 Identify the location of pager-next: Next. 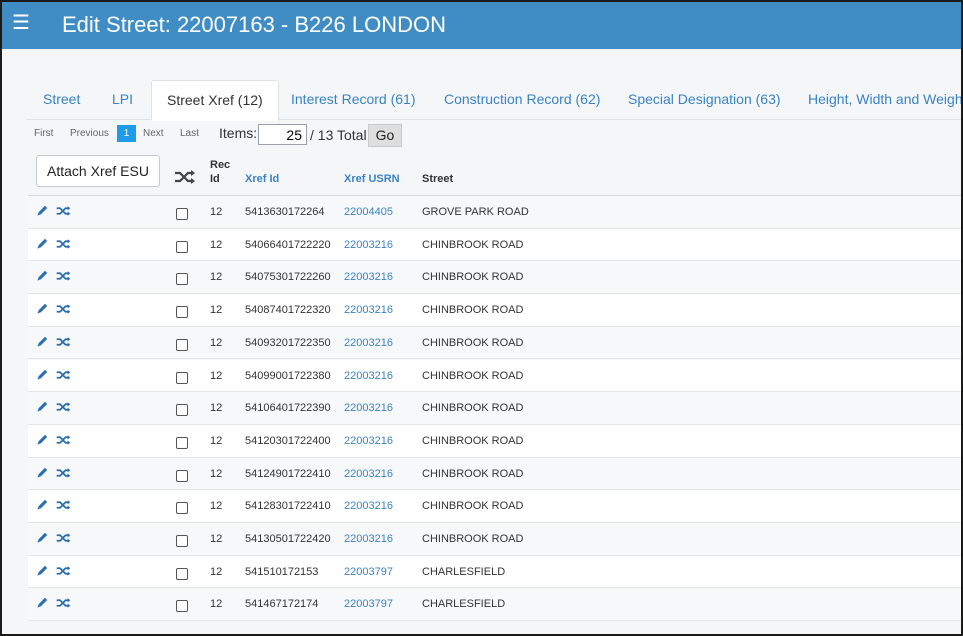
(153, 134).